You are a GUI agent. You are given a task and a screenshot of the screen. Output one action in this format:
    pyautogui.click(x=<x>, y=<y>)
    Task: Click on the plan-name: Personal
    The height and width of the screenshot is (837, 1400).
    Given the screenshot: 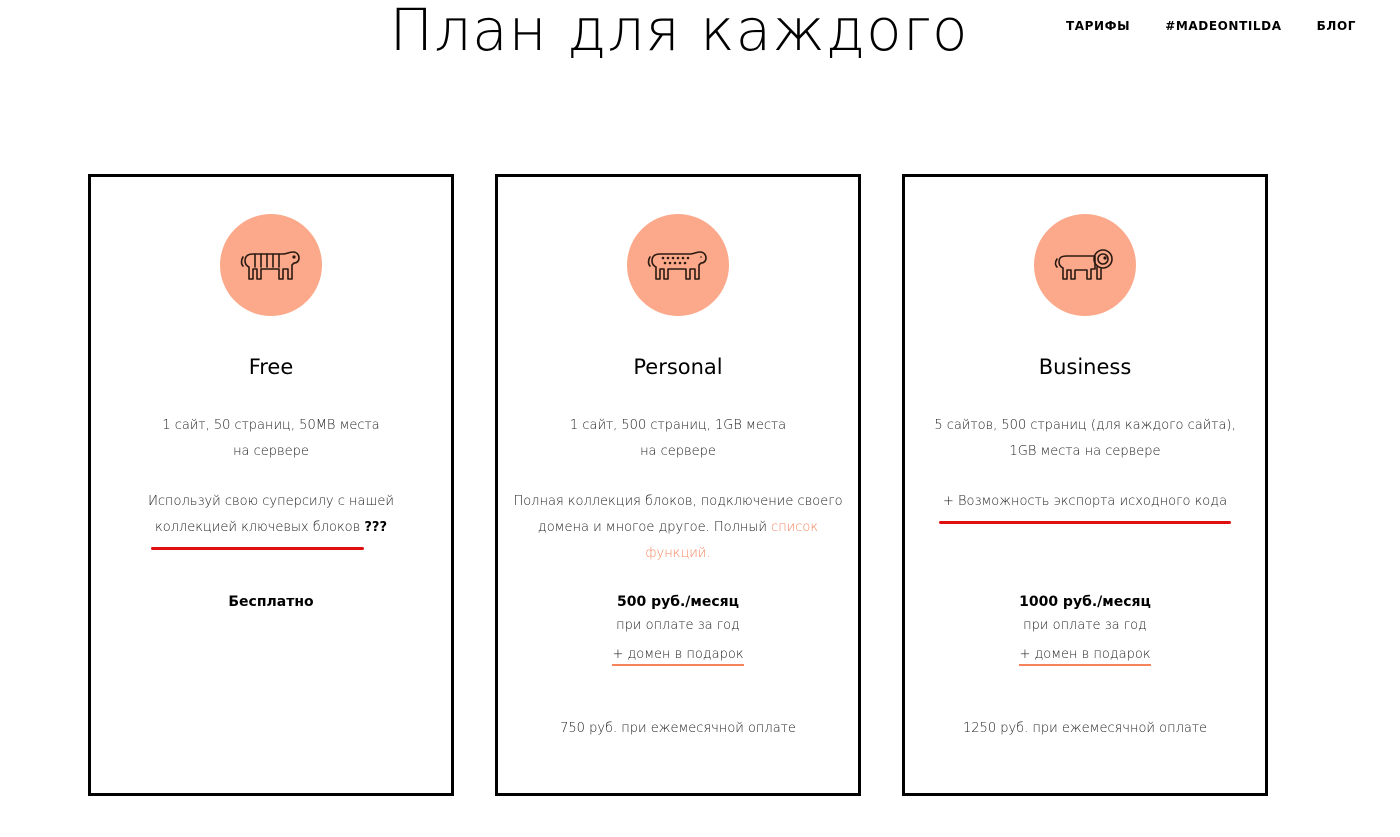 What is the action you would take?
    pyautogui.click(x=678, y=367)
    